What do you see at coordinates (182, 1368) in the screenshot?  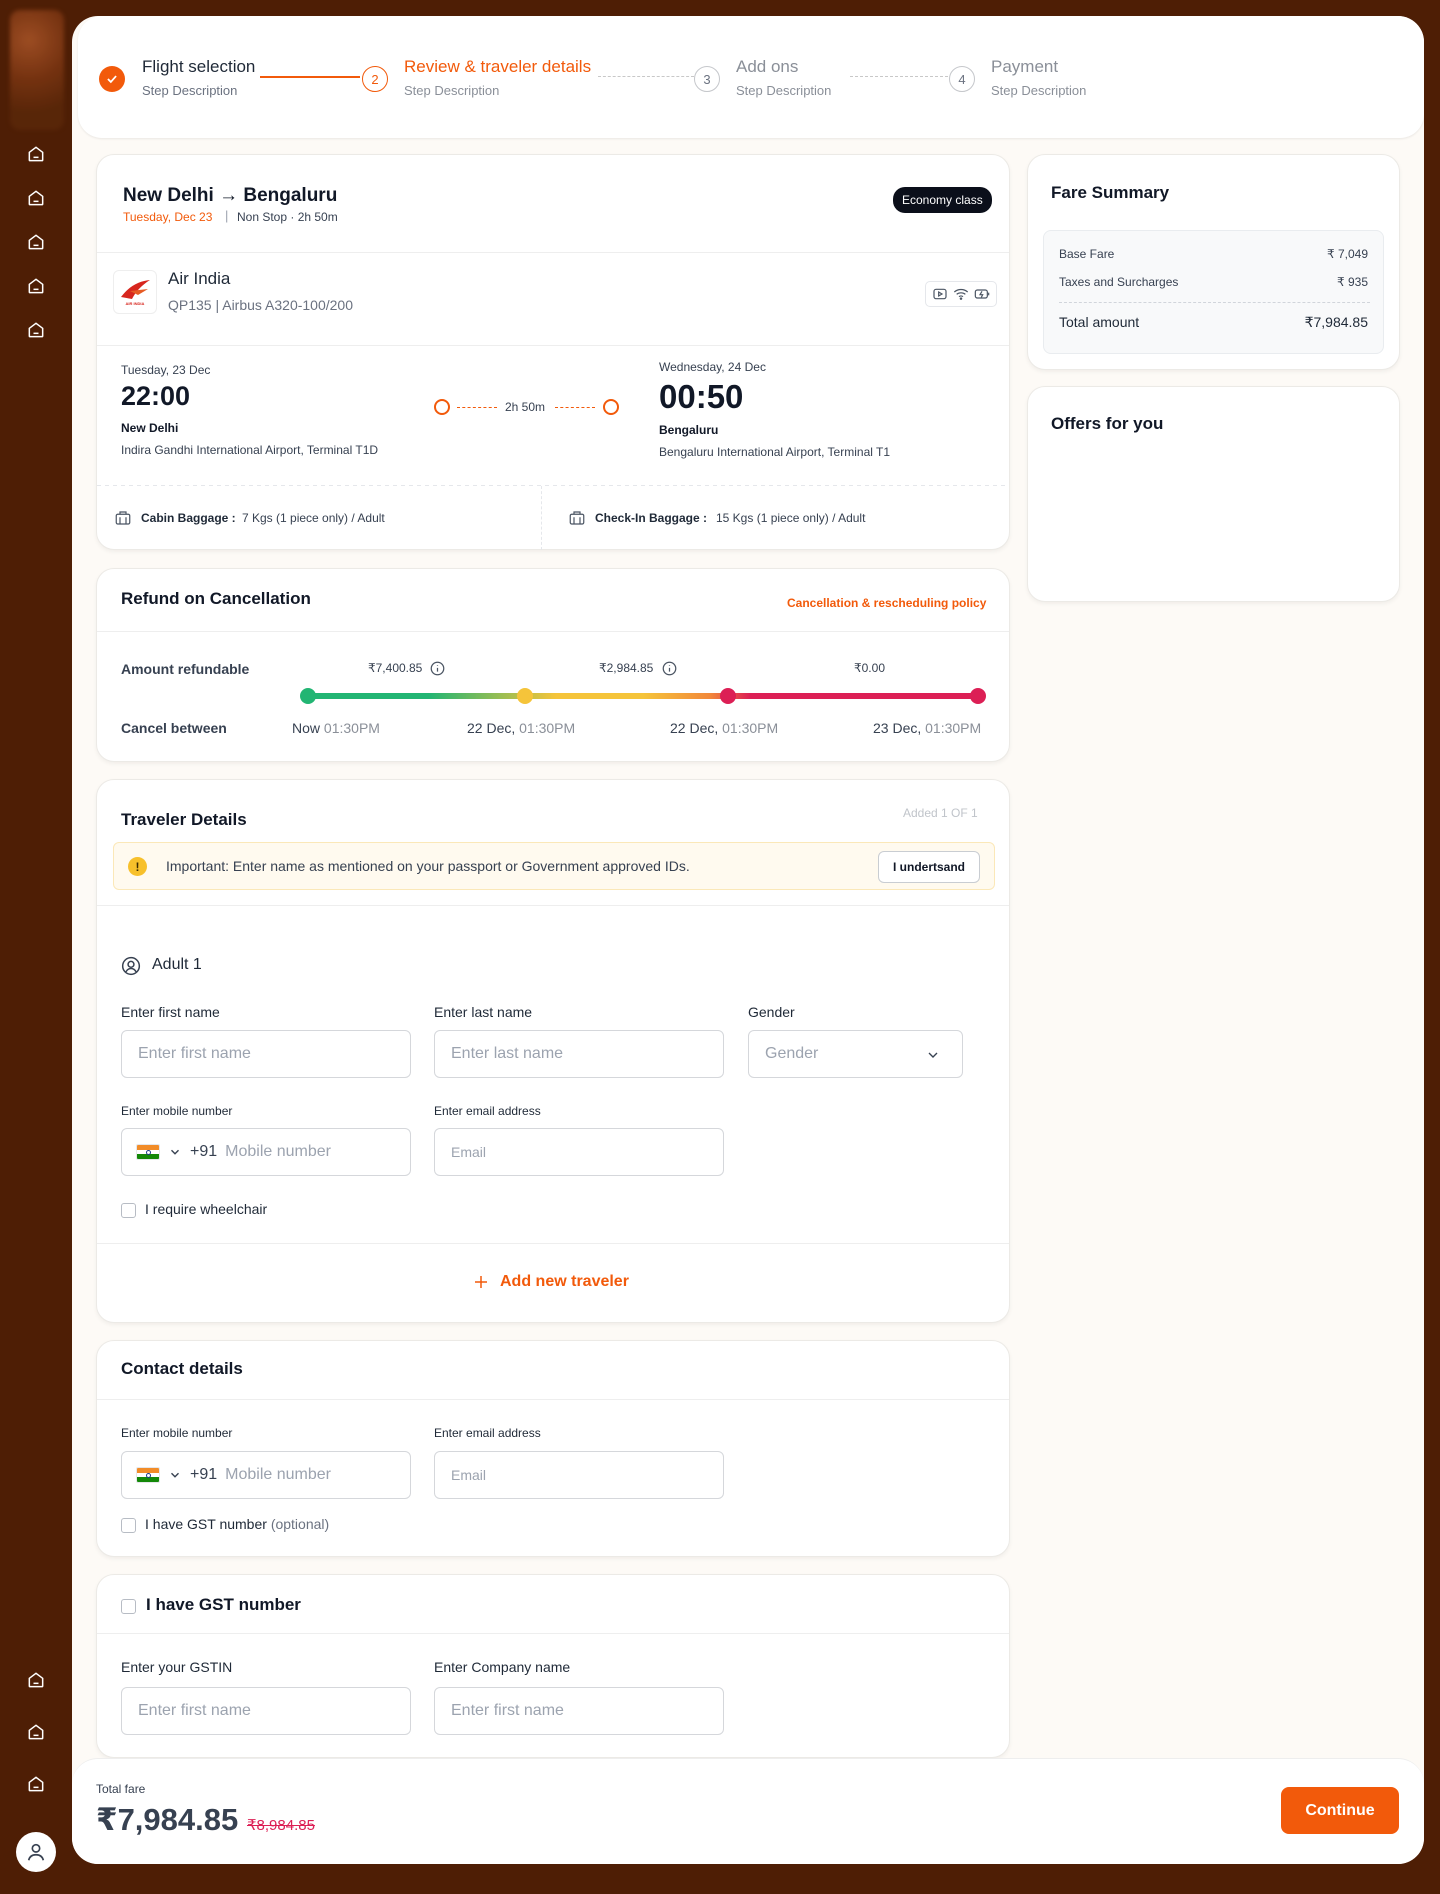 I see `contact-title: Contact details` at bounding box center [182, 1368].